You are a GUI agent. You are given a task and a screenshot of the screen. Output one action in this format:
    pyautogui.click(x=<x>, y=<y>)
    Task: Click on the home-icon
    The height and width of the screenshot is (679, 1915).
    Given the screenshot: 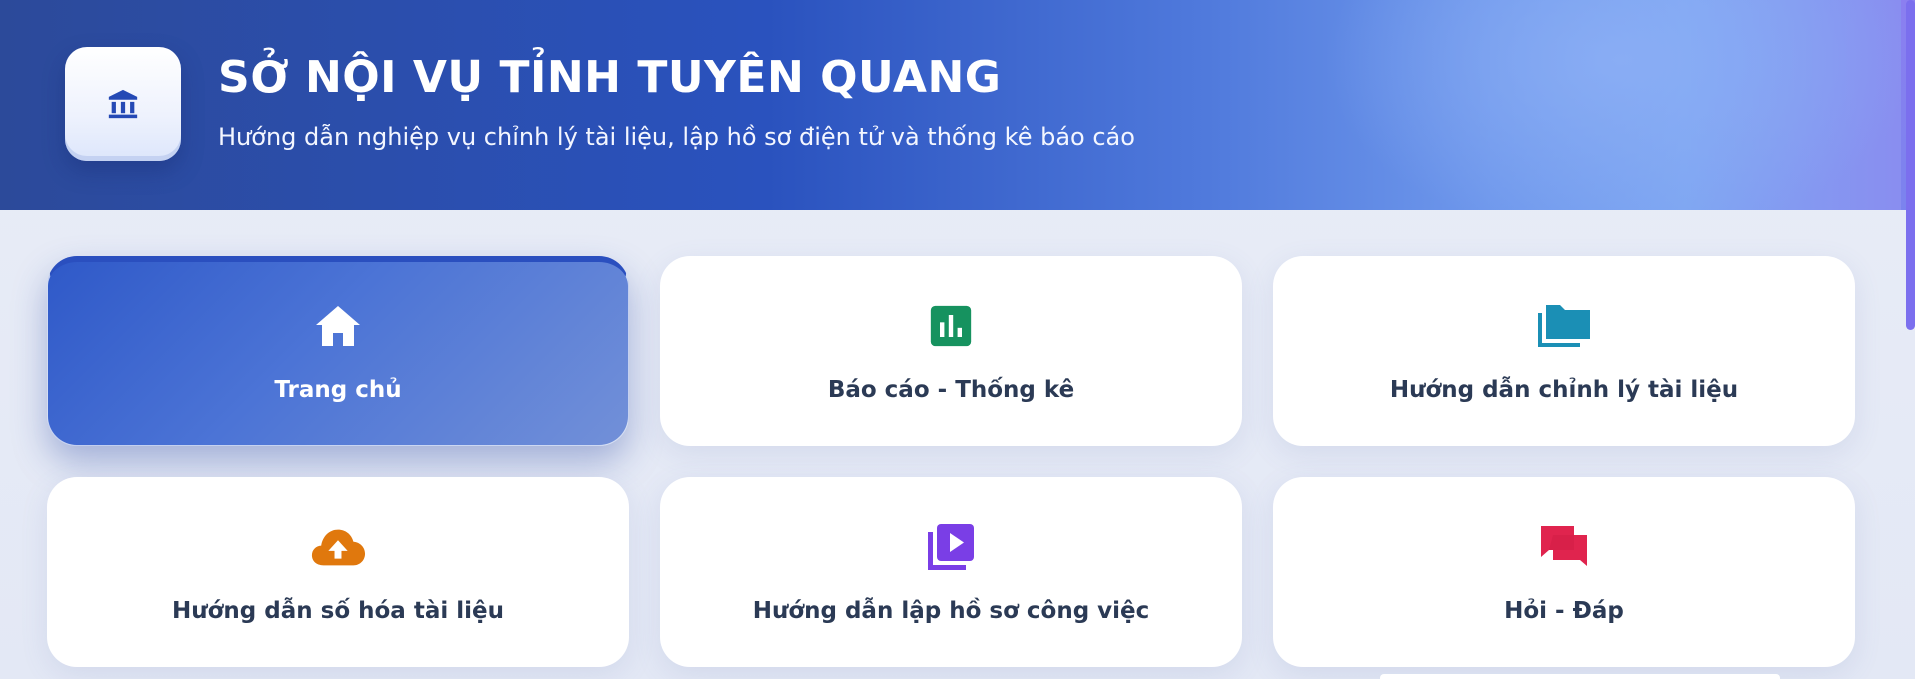 What is the action you would take?
    pyautogui.click(x=338, y=326)
    